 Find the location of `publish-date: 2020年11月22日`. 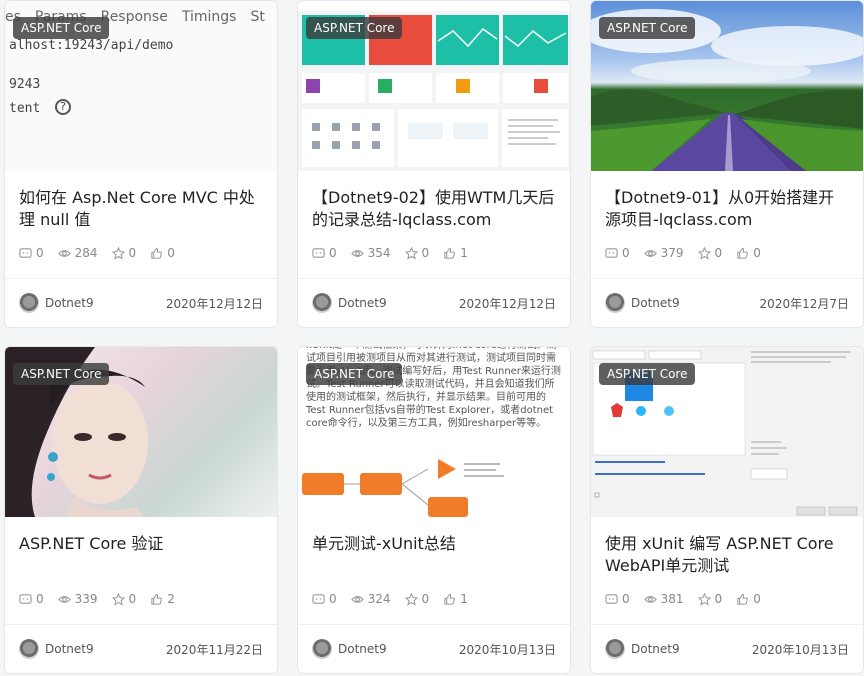

publish-date: 2020年11月22日 is located at coordinates (214, 649).